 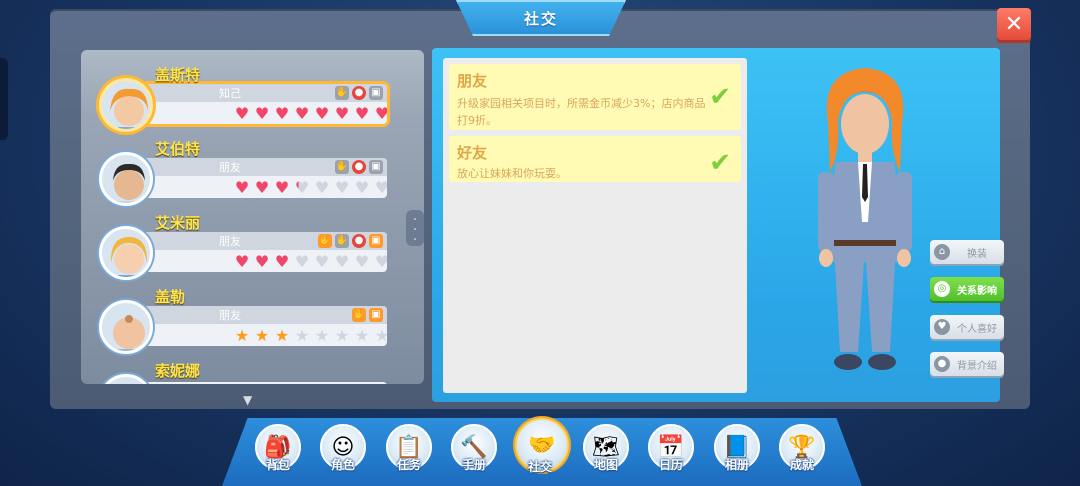 I want to click on outfit-button: ⌂ 换装, so click(x=967, y=252).